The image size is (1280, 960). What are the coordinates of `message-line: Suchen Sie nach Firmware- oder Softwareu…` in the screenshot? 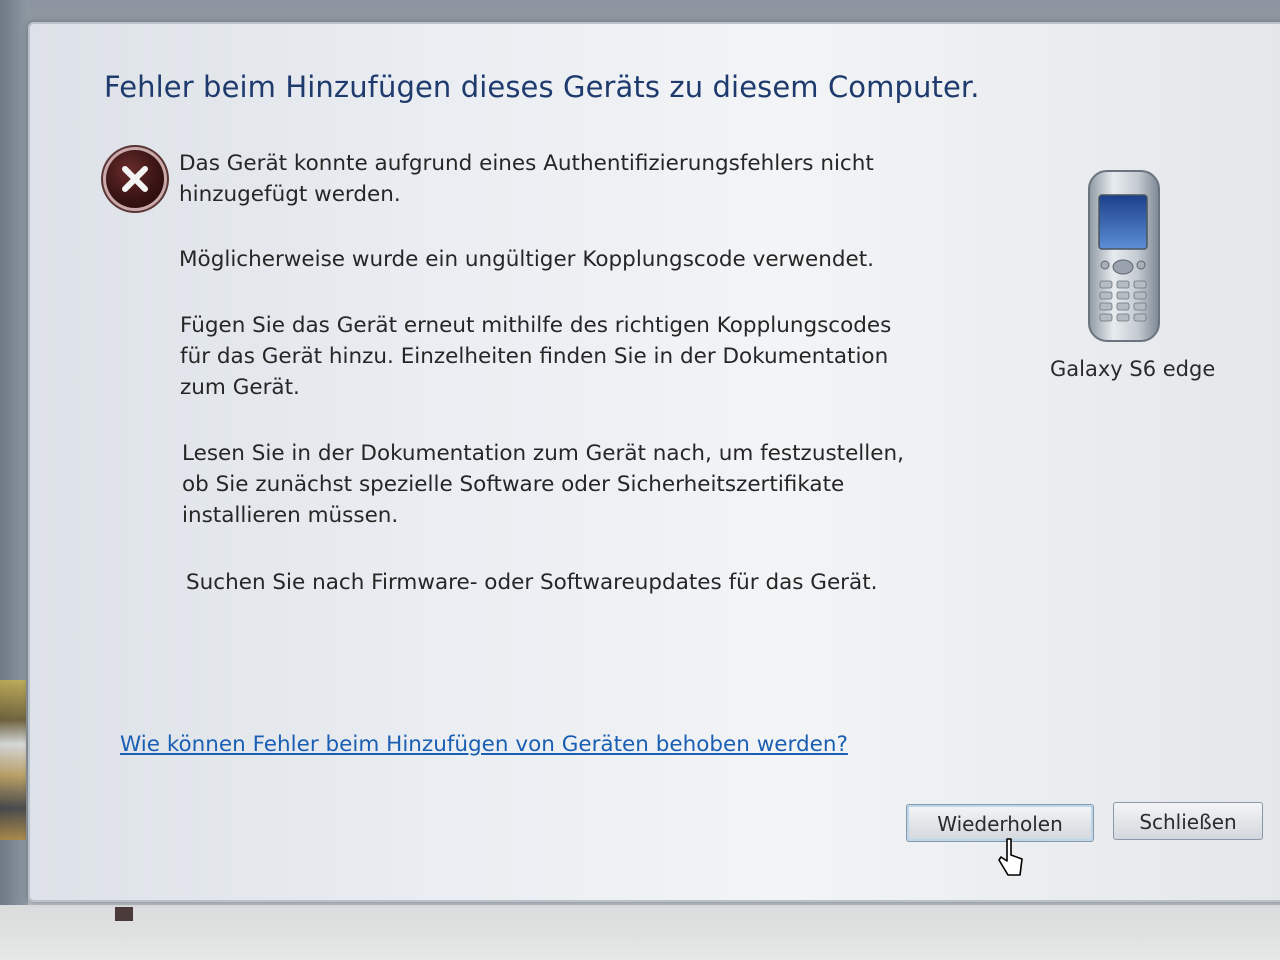 It's located at (532, 582).